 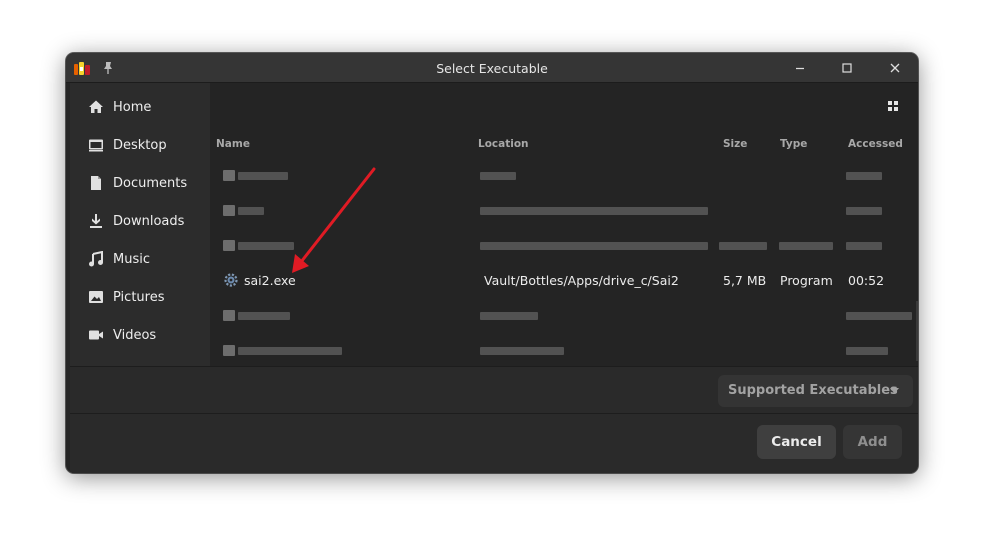 What do you see at coordinates (917, 331) in the screenshot?
I see `scrollbar-thumb` at bounding box center [917, 331].